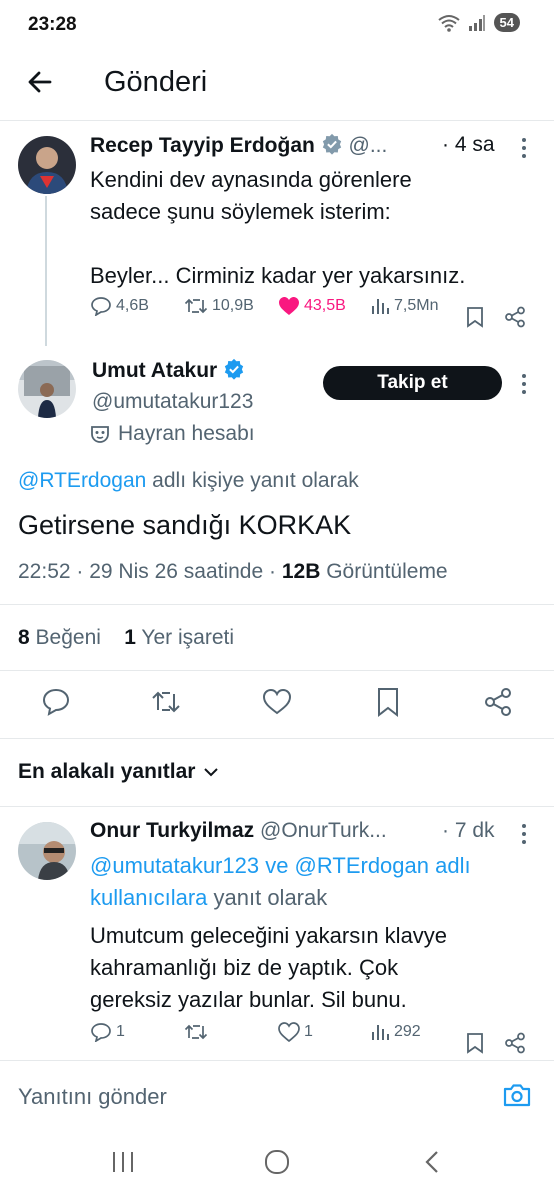 The image size is (554, 1200). What do you see at coordinates (202, 145) in the screenshot?
I see `author-name: Recep Tayyip Erdoğan` at bounding box center [202, 145].